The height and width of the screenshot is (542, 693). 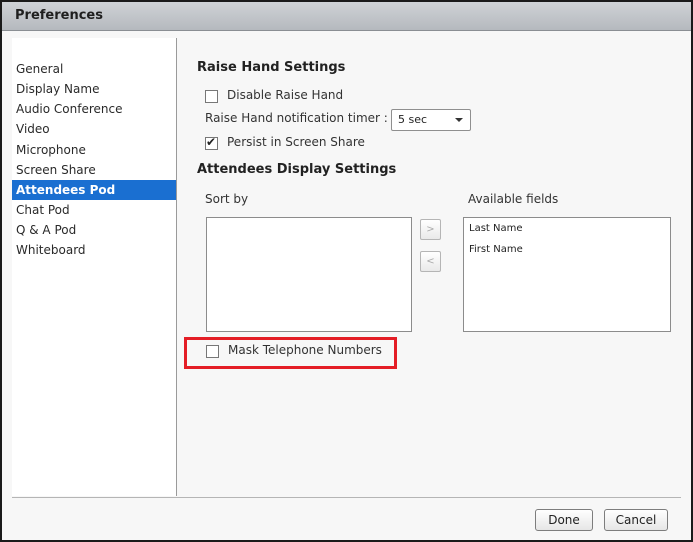 What do you see at coordinates (296, 118) in the screenshot?
I see `timer-label: Raise Hand notification timer :` at bounding box center [296, 118].